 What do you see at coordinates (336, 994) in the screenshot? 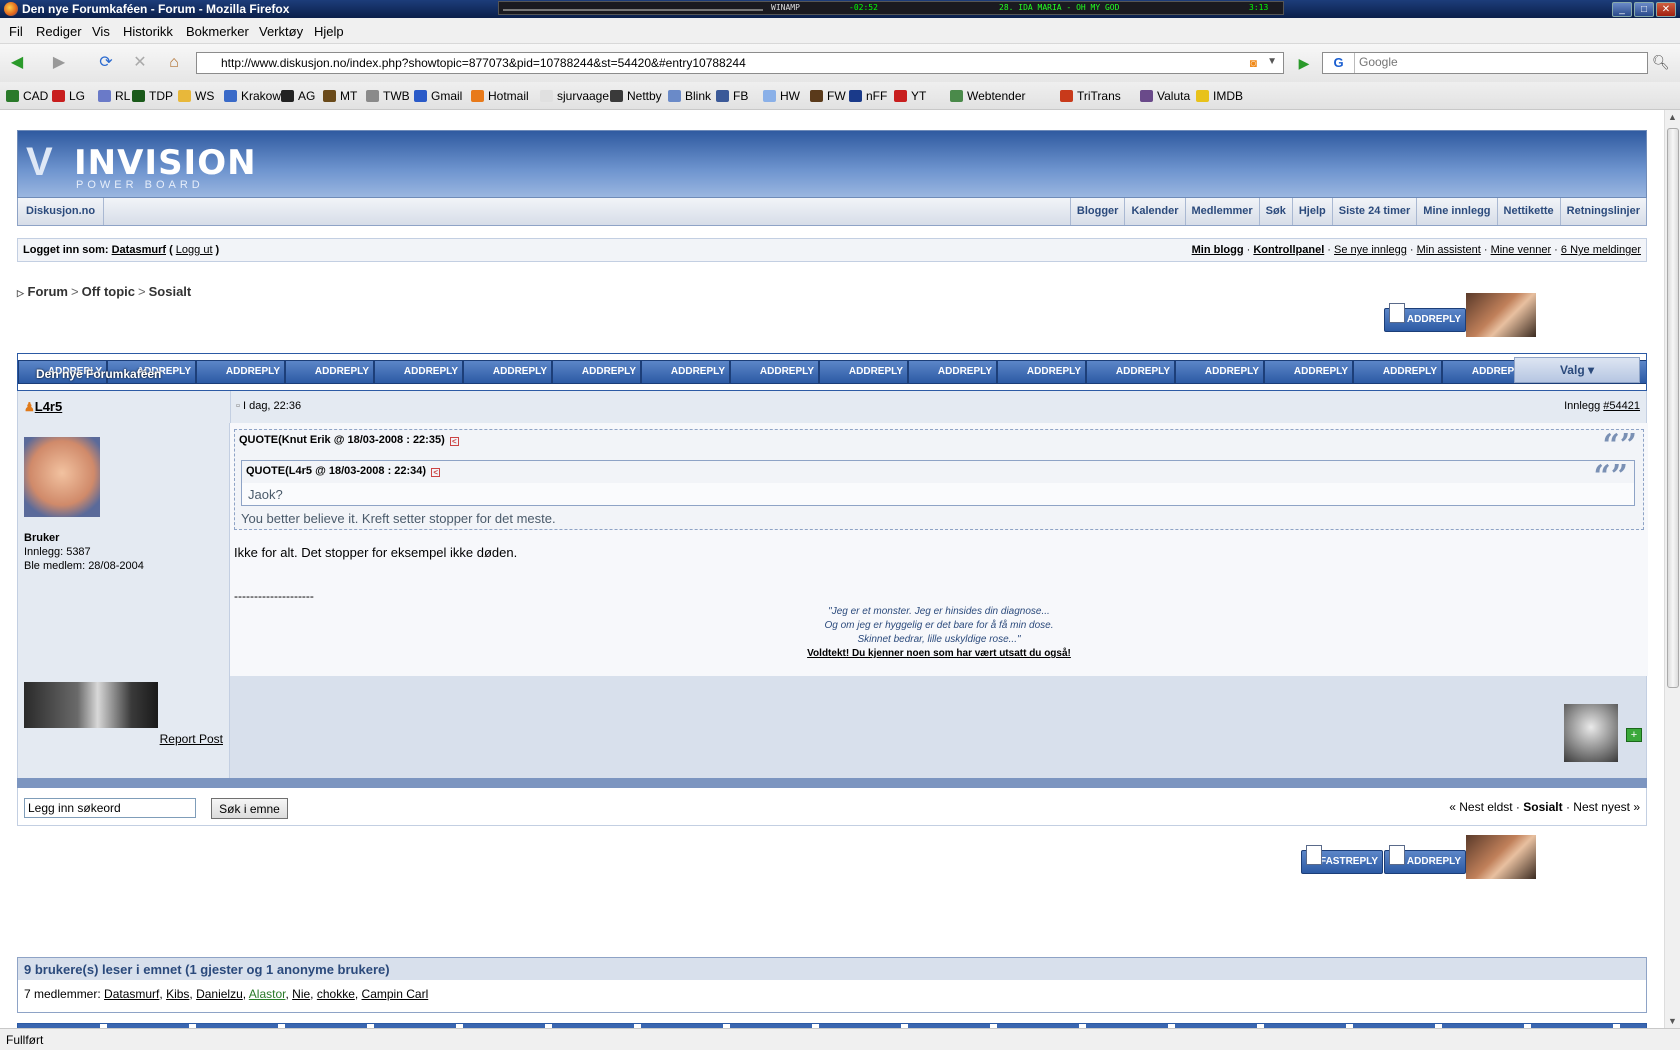
I see `reader-member-link: chokke` at bounding box center [336, 994].